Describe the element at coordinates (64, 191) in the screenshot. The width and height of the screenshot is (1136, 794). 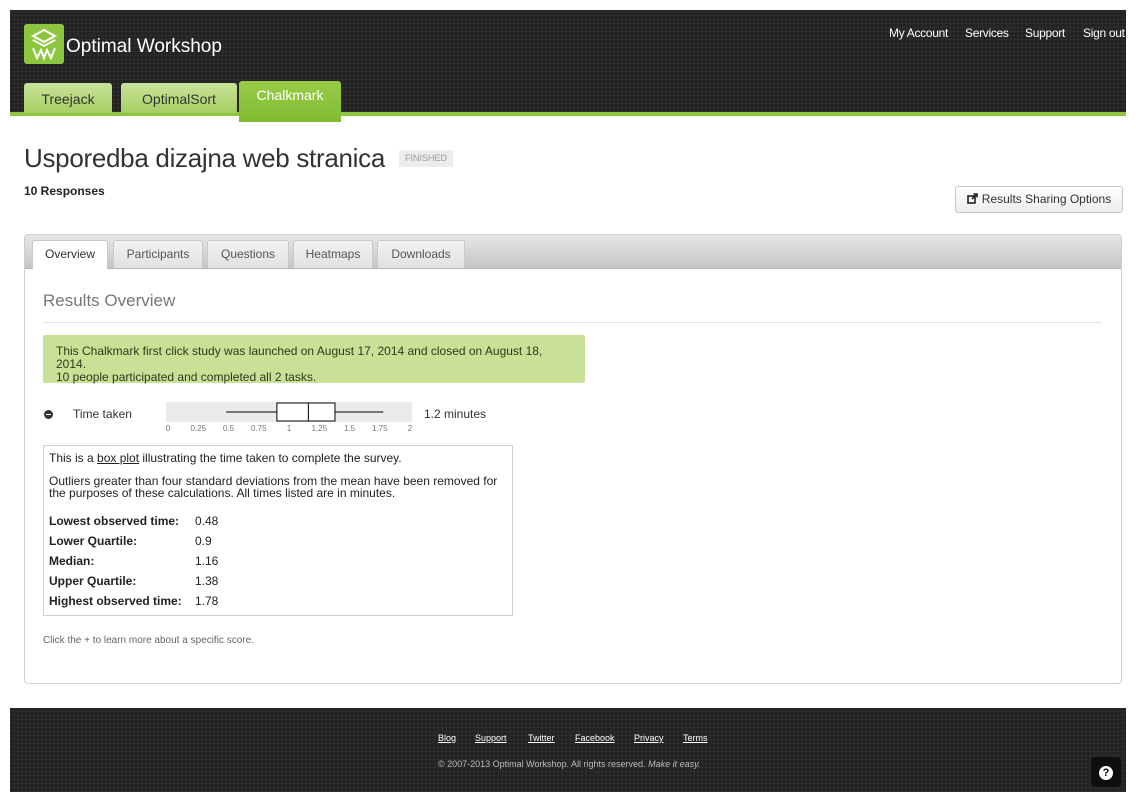
I see `responses-count: 10 Responses` at that location.